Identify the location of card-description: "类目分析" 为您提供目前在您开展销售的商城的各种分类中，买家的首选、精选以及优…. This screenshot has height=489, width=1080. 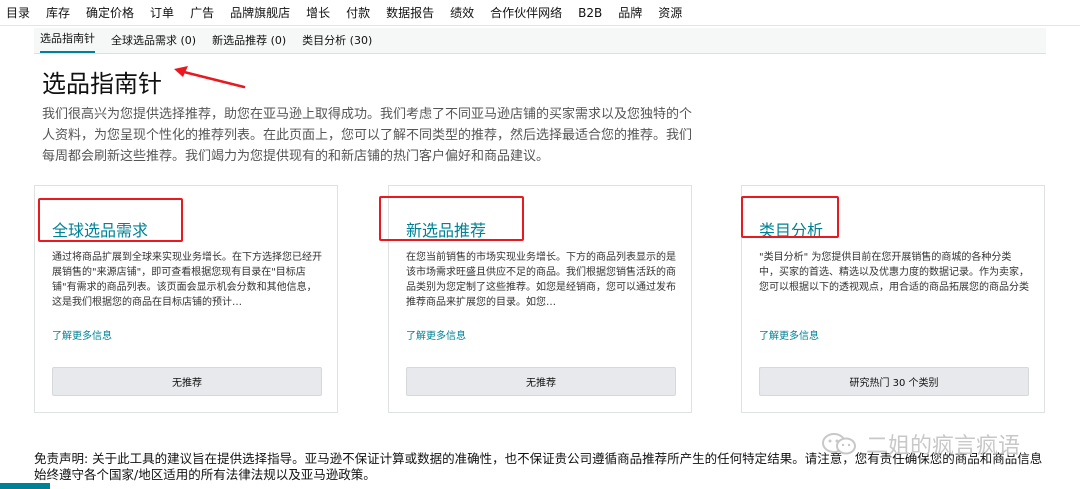
(894, 272).